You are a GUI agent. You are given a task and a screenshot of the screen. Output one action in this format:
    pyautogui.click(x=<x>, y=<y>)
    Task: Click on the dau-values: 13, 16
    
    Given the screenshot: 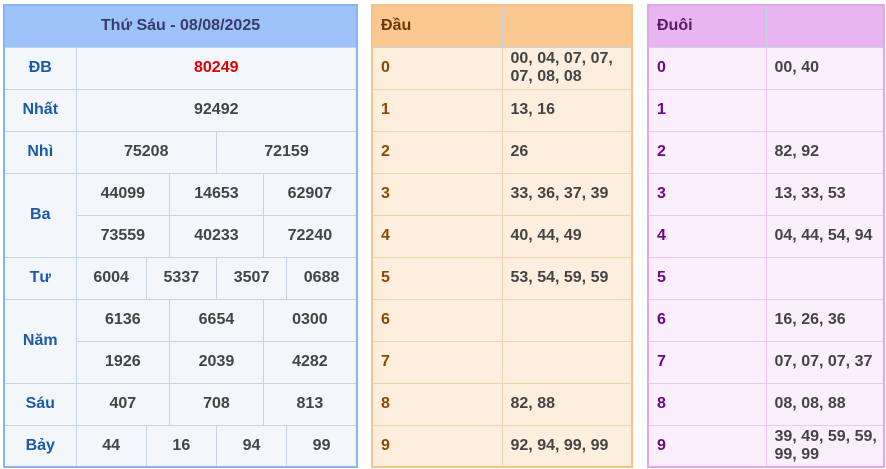 What is the action you would take?
    pyautogui.click(x=567, y=110)
    